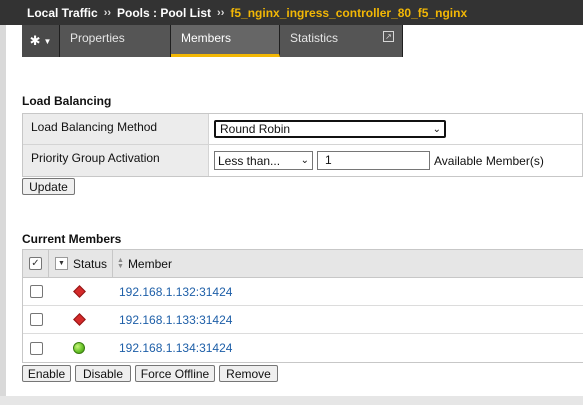  I want to click on table-row: 192.168.1.132:31424, so click(303, 292).